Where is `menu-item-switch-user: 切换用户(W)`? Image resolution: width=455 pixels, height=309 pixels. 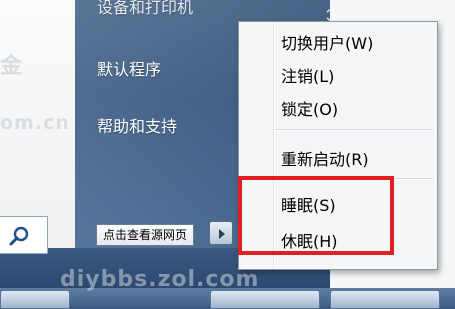
menu-item-switch-user: 切换用户(W) is located at coordinates (327, 42).